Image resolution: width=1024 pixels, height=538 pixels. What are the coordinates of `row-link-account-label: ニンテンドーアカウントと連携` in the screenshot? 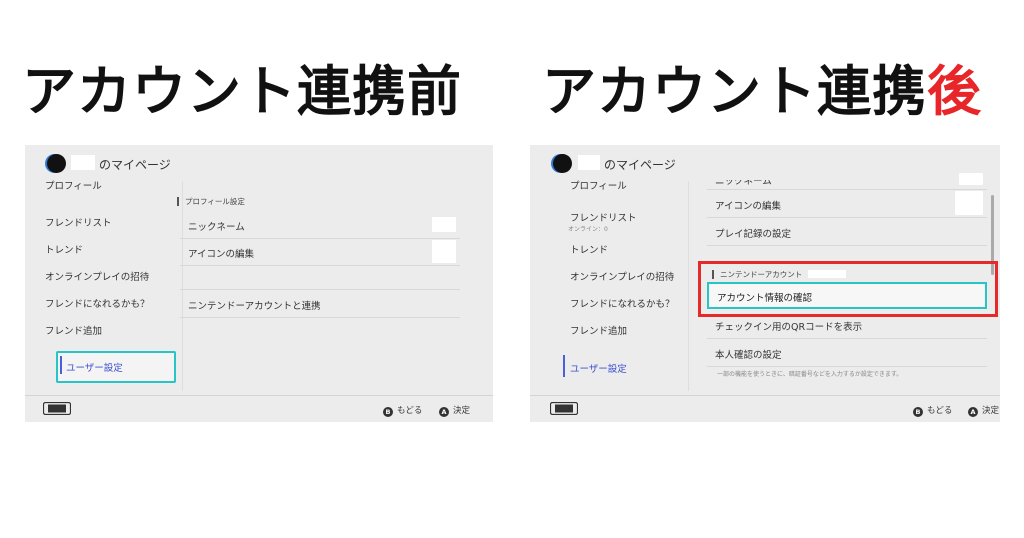 It's located at (254, 306).